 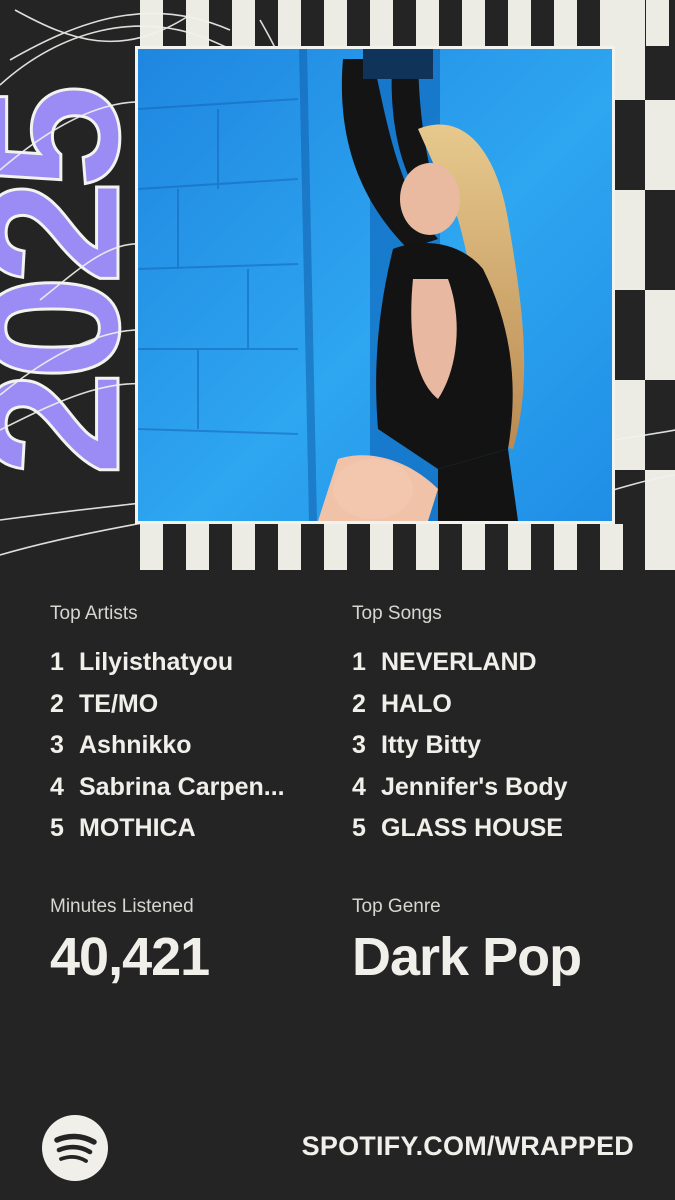 I want to click on artist-name: TE/MO, so click(x=119, y=703).